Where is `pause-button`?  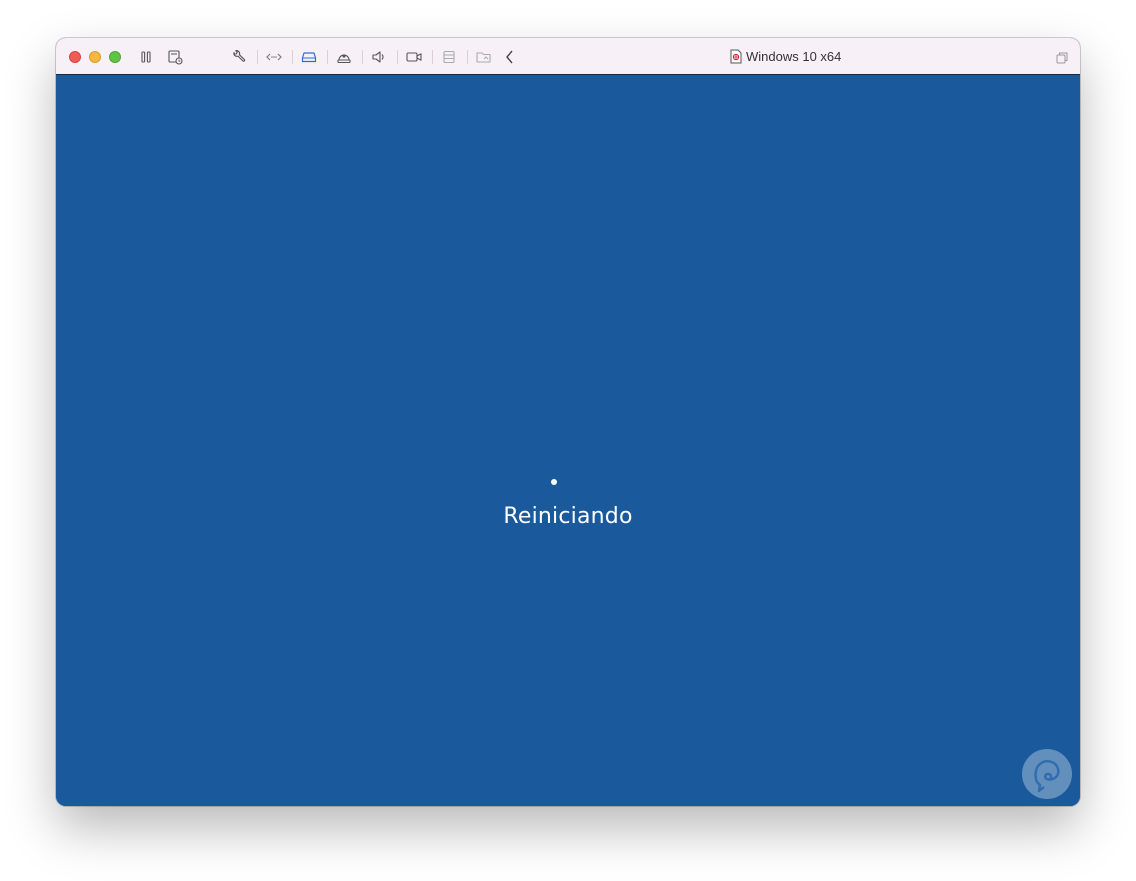 pause-button is located at coordinates (146, 57).